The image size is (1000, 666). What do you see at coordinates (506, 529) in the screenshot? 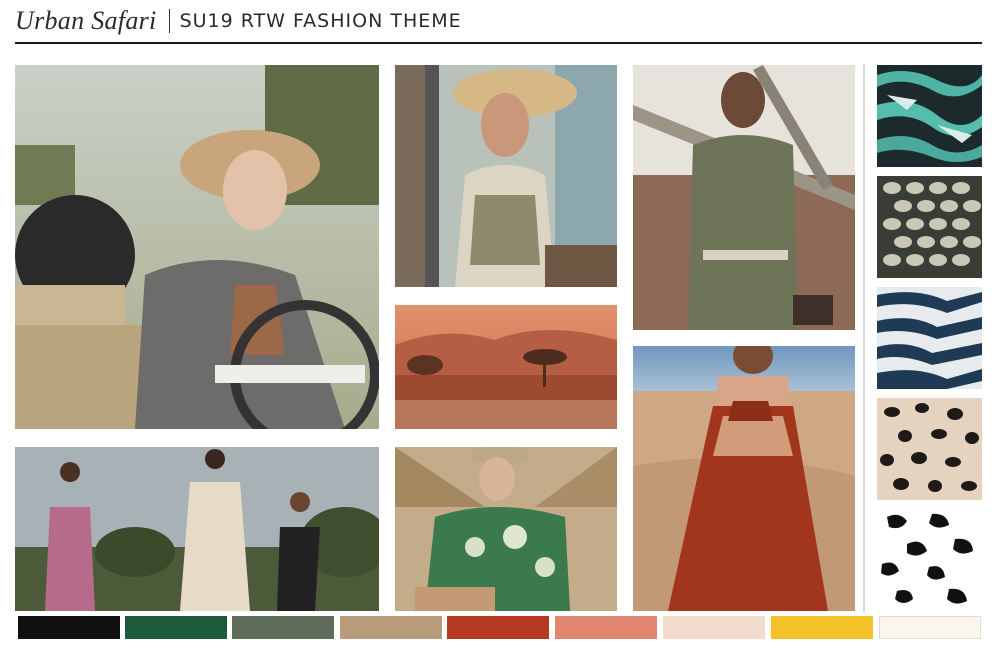
I see `green-blouse-palm-image` at bounding box center [506, 529].